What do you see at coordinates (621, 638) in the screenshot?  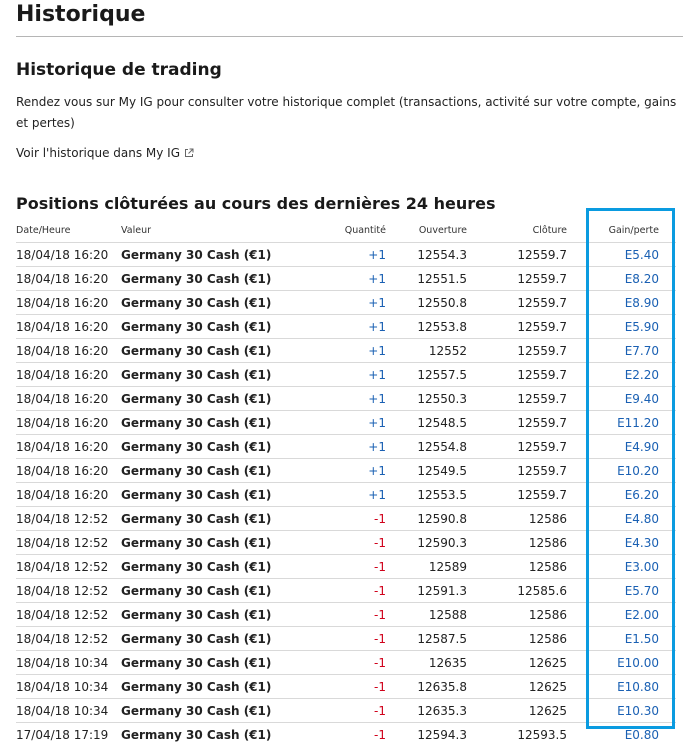 I see `cell-profit-loss: E1.50` at bounding box center [621, 638].